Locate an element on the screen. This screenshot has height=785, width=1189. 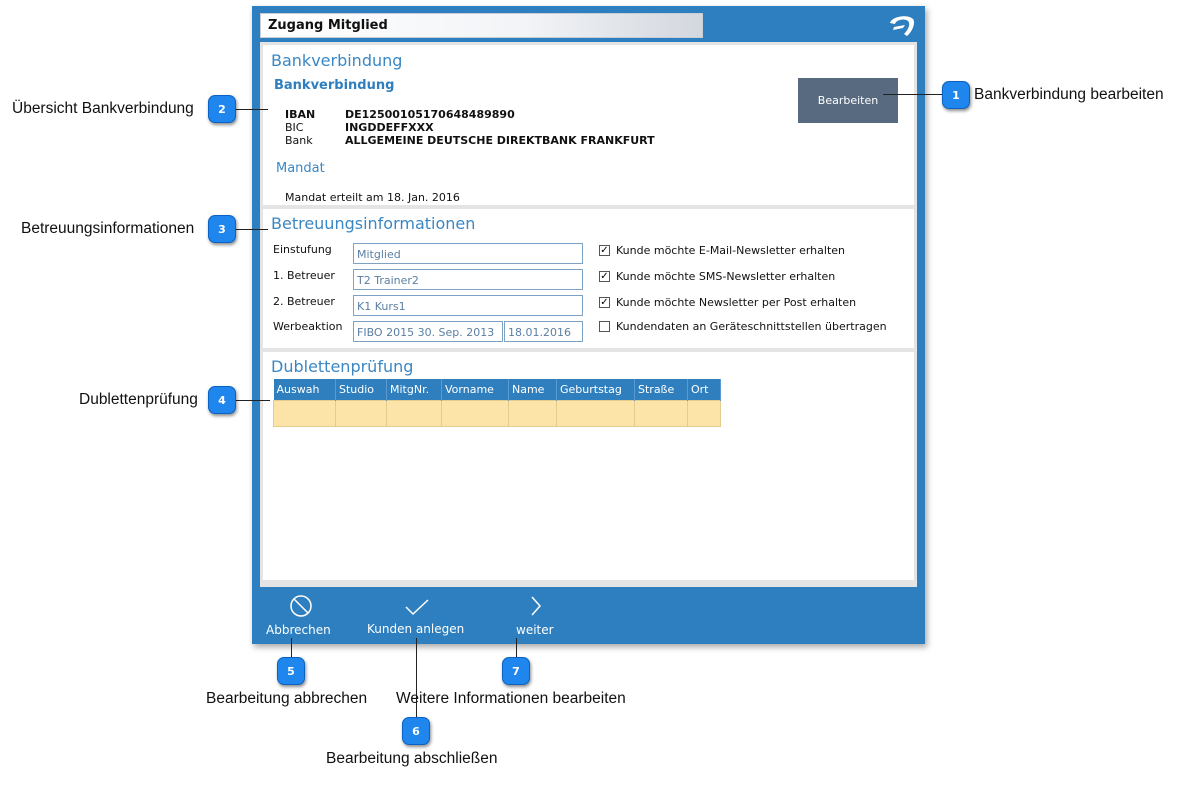
betreuer2-label: 2. Betreuer is located at coordinates (304, 301).